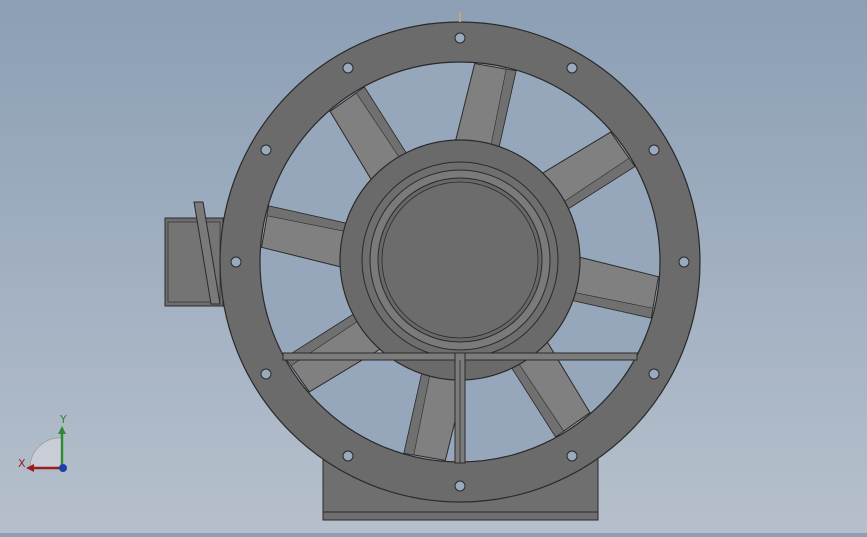 Image resolution: width=867 pixels, height=537 pixels. What do you see at coordinates (194, 254) in the screenshot?
I see `side-junction-box` at bounding box center [194, 254].